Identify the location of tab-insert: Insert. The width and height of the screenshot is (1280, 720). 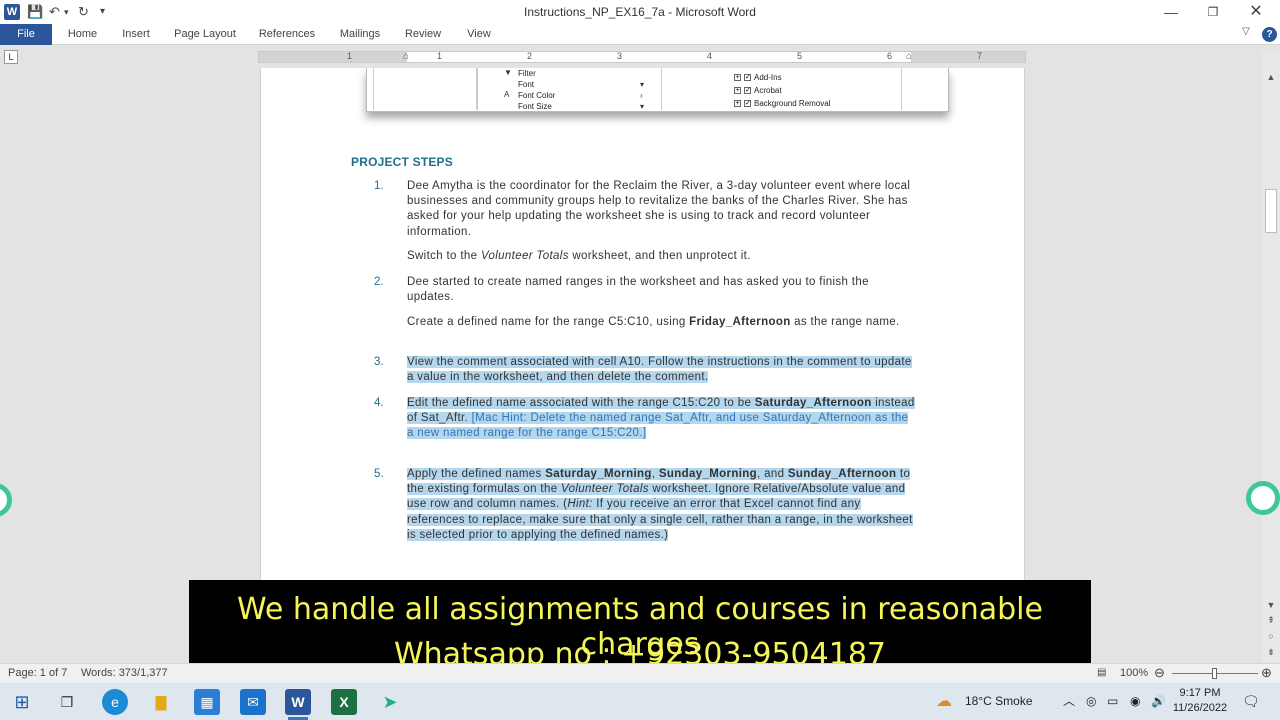
(136, 34).